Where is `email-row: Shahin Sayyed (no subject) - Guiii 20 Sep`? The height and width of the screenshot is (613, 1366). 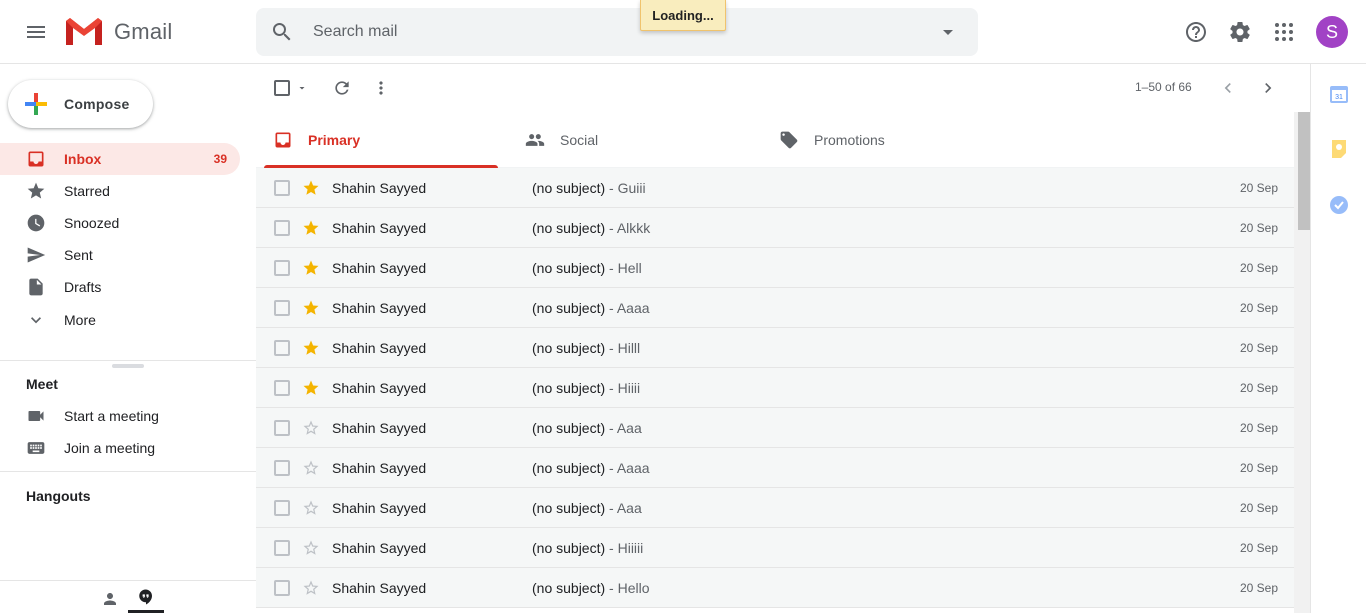 email-row: Shahin Sayyed (no subject) - Guiii 20 Sep is located at coordinates (775, 188).